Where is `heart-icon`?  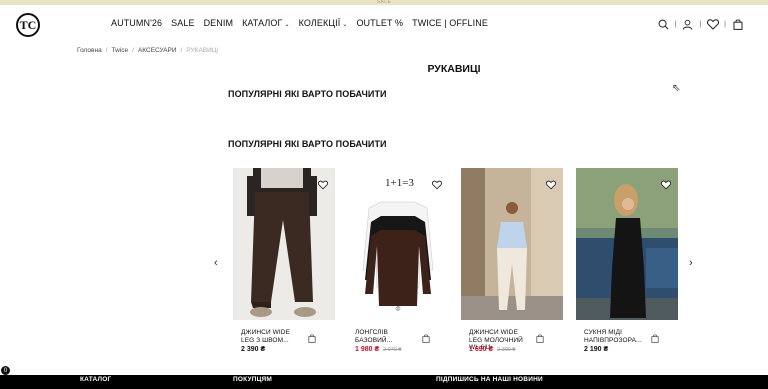
heart-icon is located at coordinates (712, 24).